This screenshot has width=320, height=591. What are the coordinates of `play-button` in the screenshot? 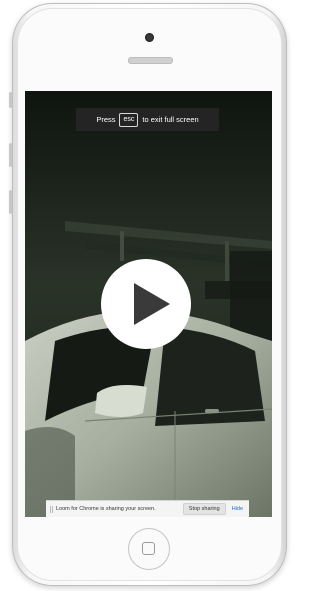 It's located at (146, 304).